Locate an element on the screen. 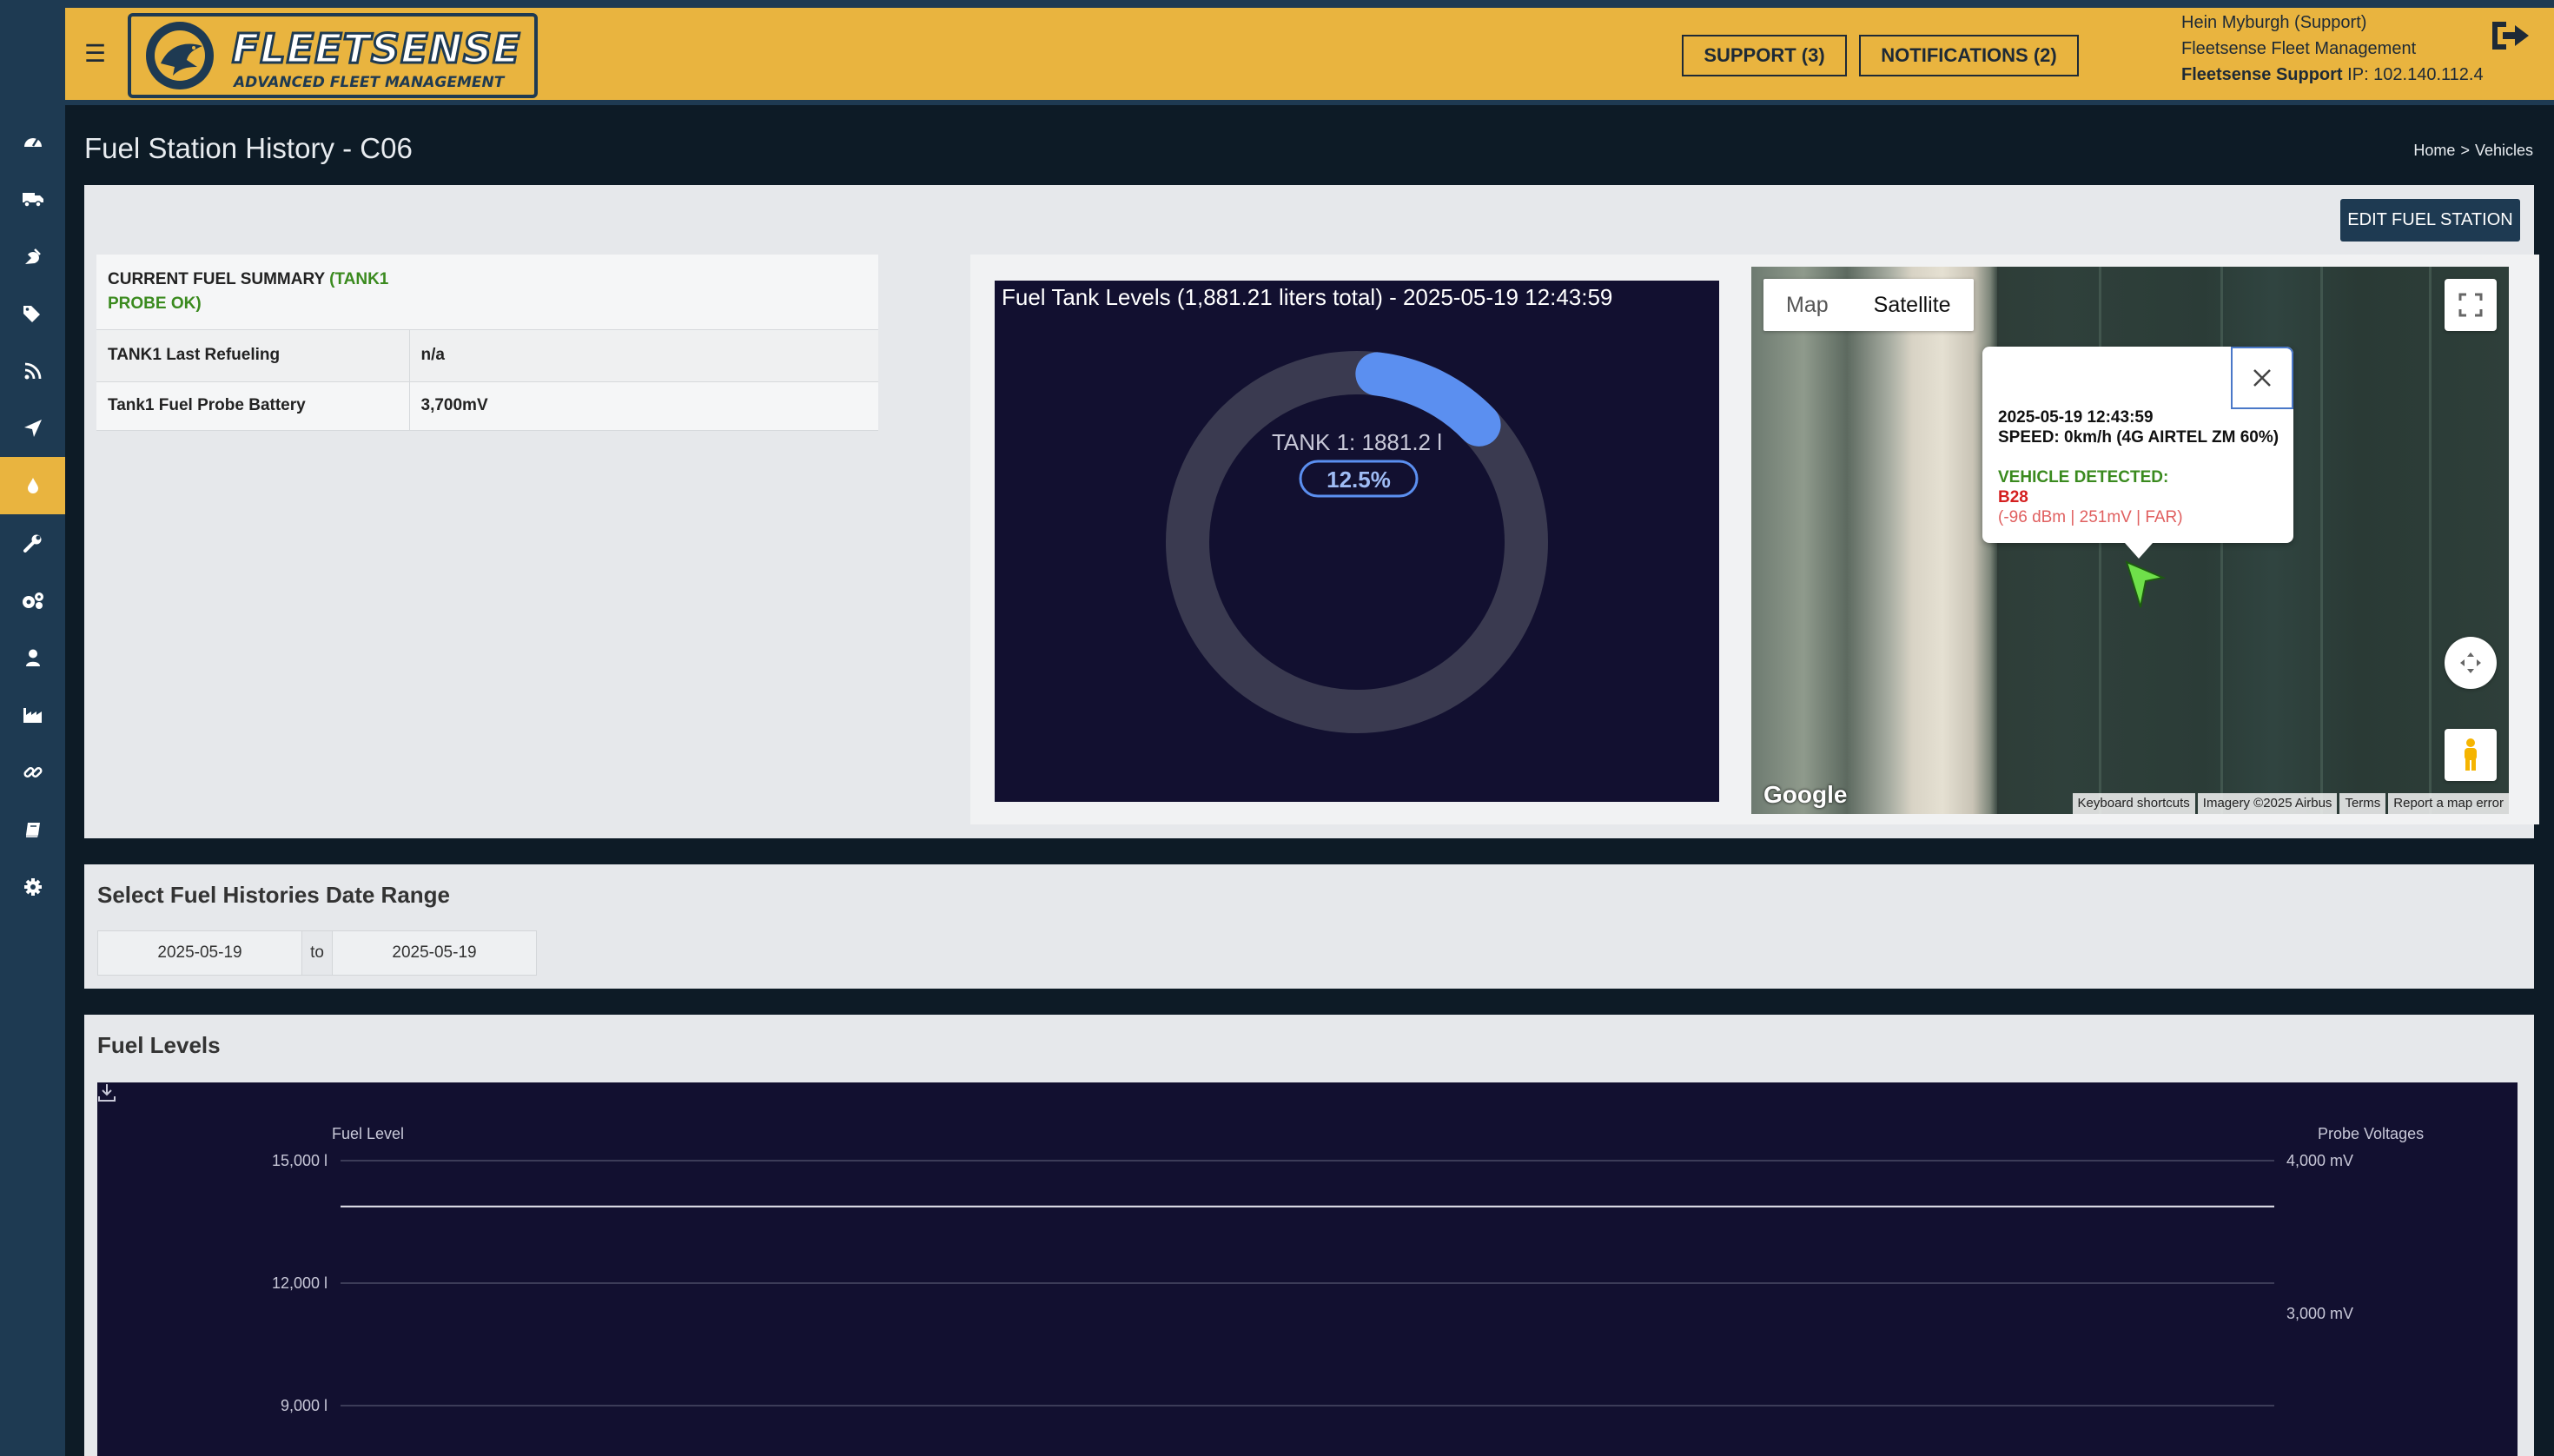  industry-chart-icon is located at coordinates (33, 715).